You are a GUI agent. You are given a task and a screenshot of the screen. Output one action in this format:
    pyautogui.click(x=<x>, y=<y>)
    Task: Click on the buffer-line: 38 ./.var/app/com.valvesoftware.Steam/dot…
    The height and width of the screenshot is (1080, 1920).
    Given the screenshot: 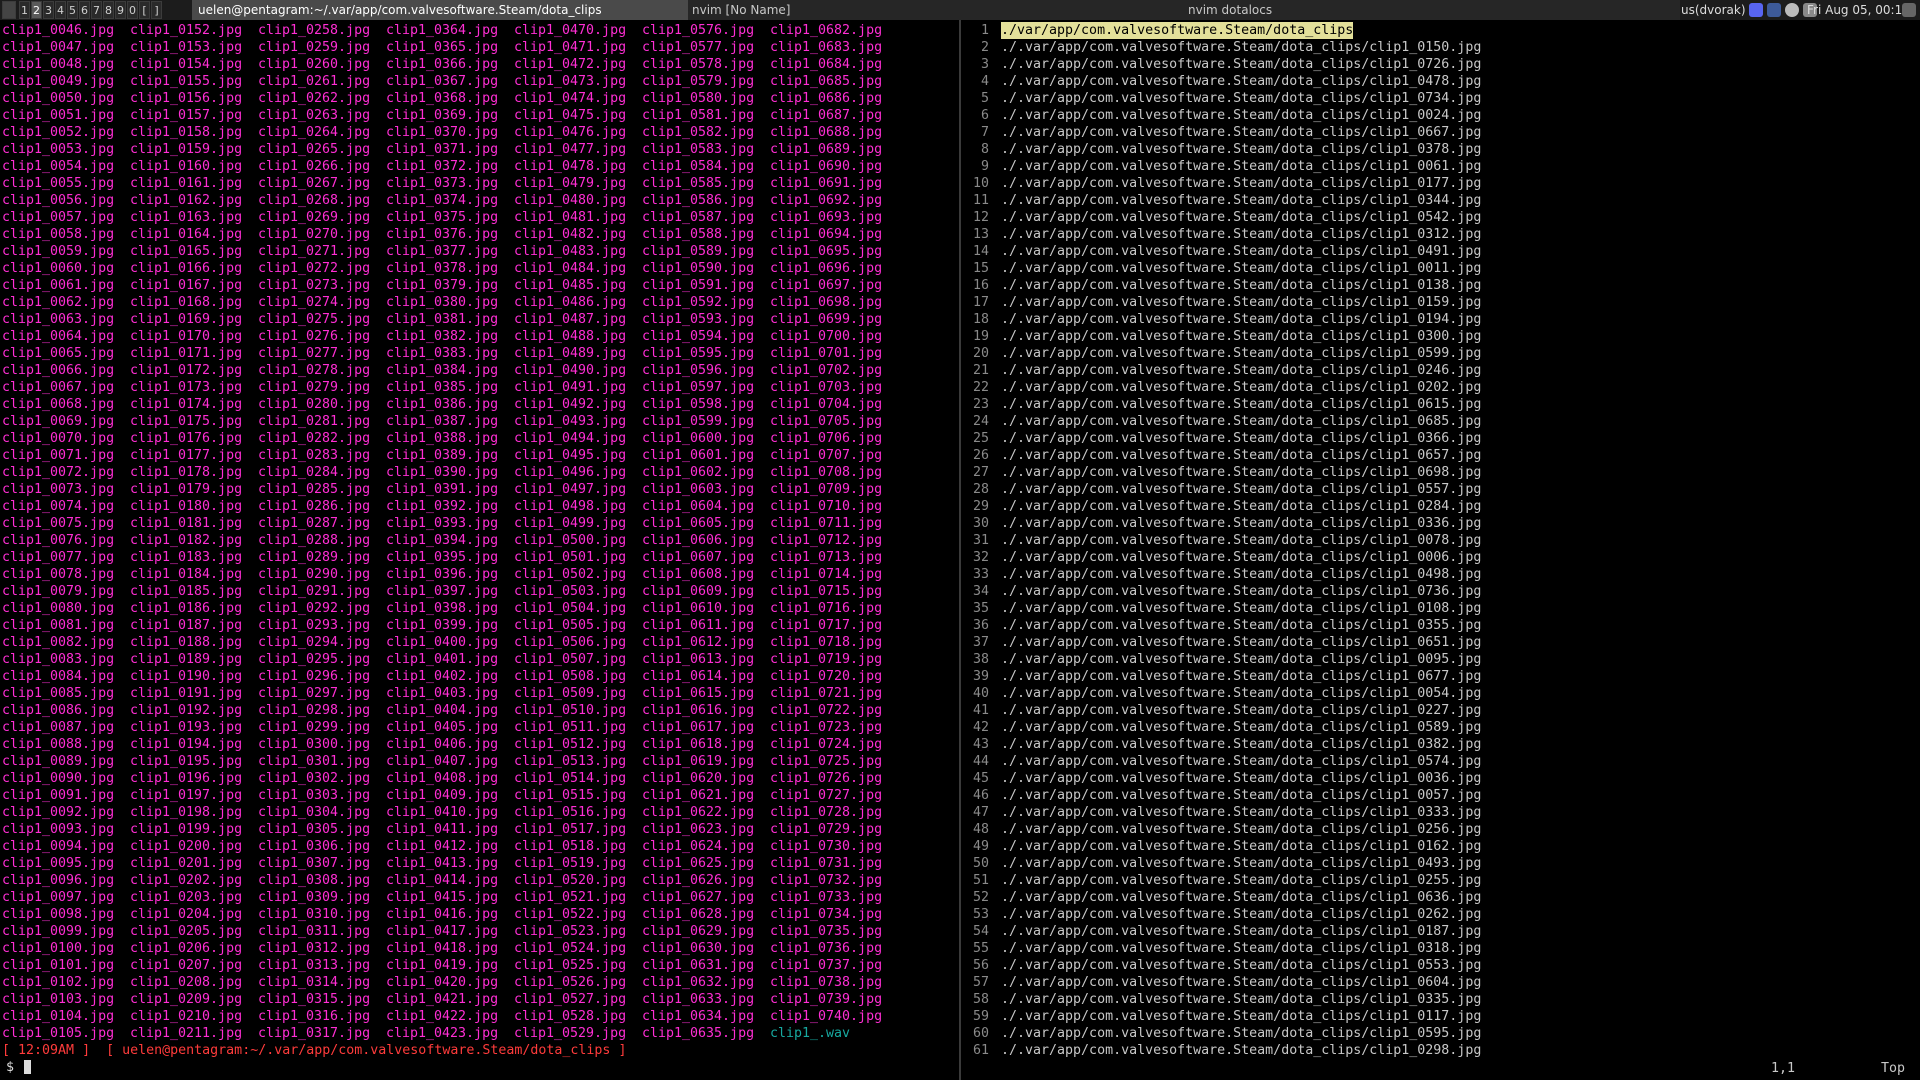 What is the action you would take?
    pyautogui.click(x=1440, y=659)
    